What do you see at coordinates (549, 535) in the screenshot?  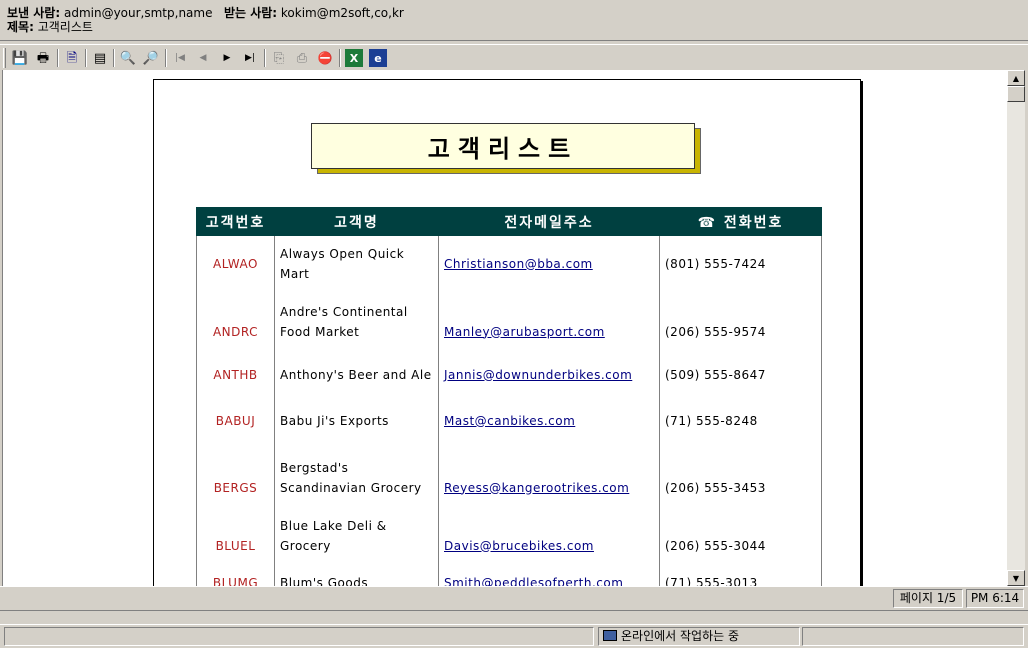 I see `email-cell: Davis@brucebikes.com` at bounding box center [549, 535].